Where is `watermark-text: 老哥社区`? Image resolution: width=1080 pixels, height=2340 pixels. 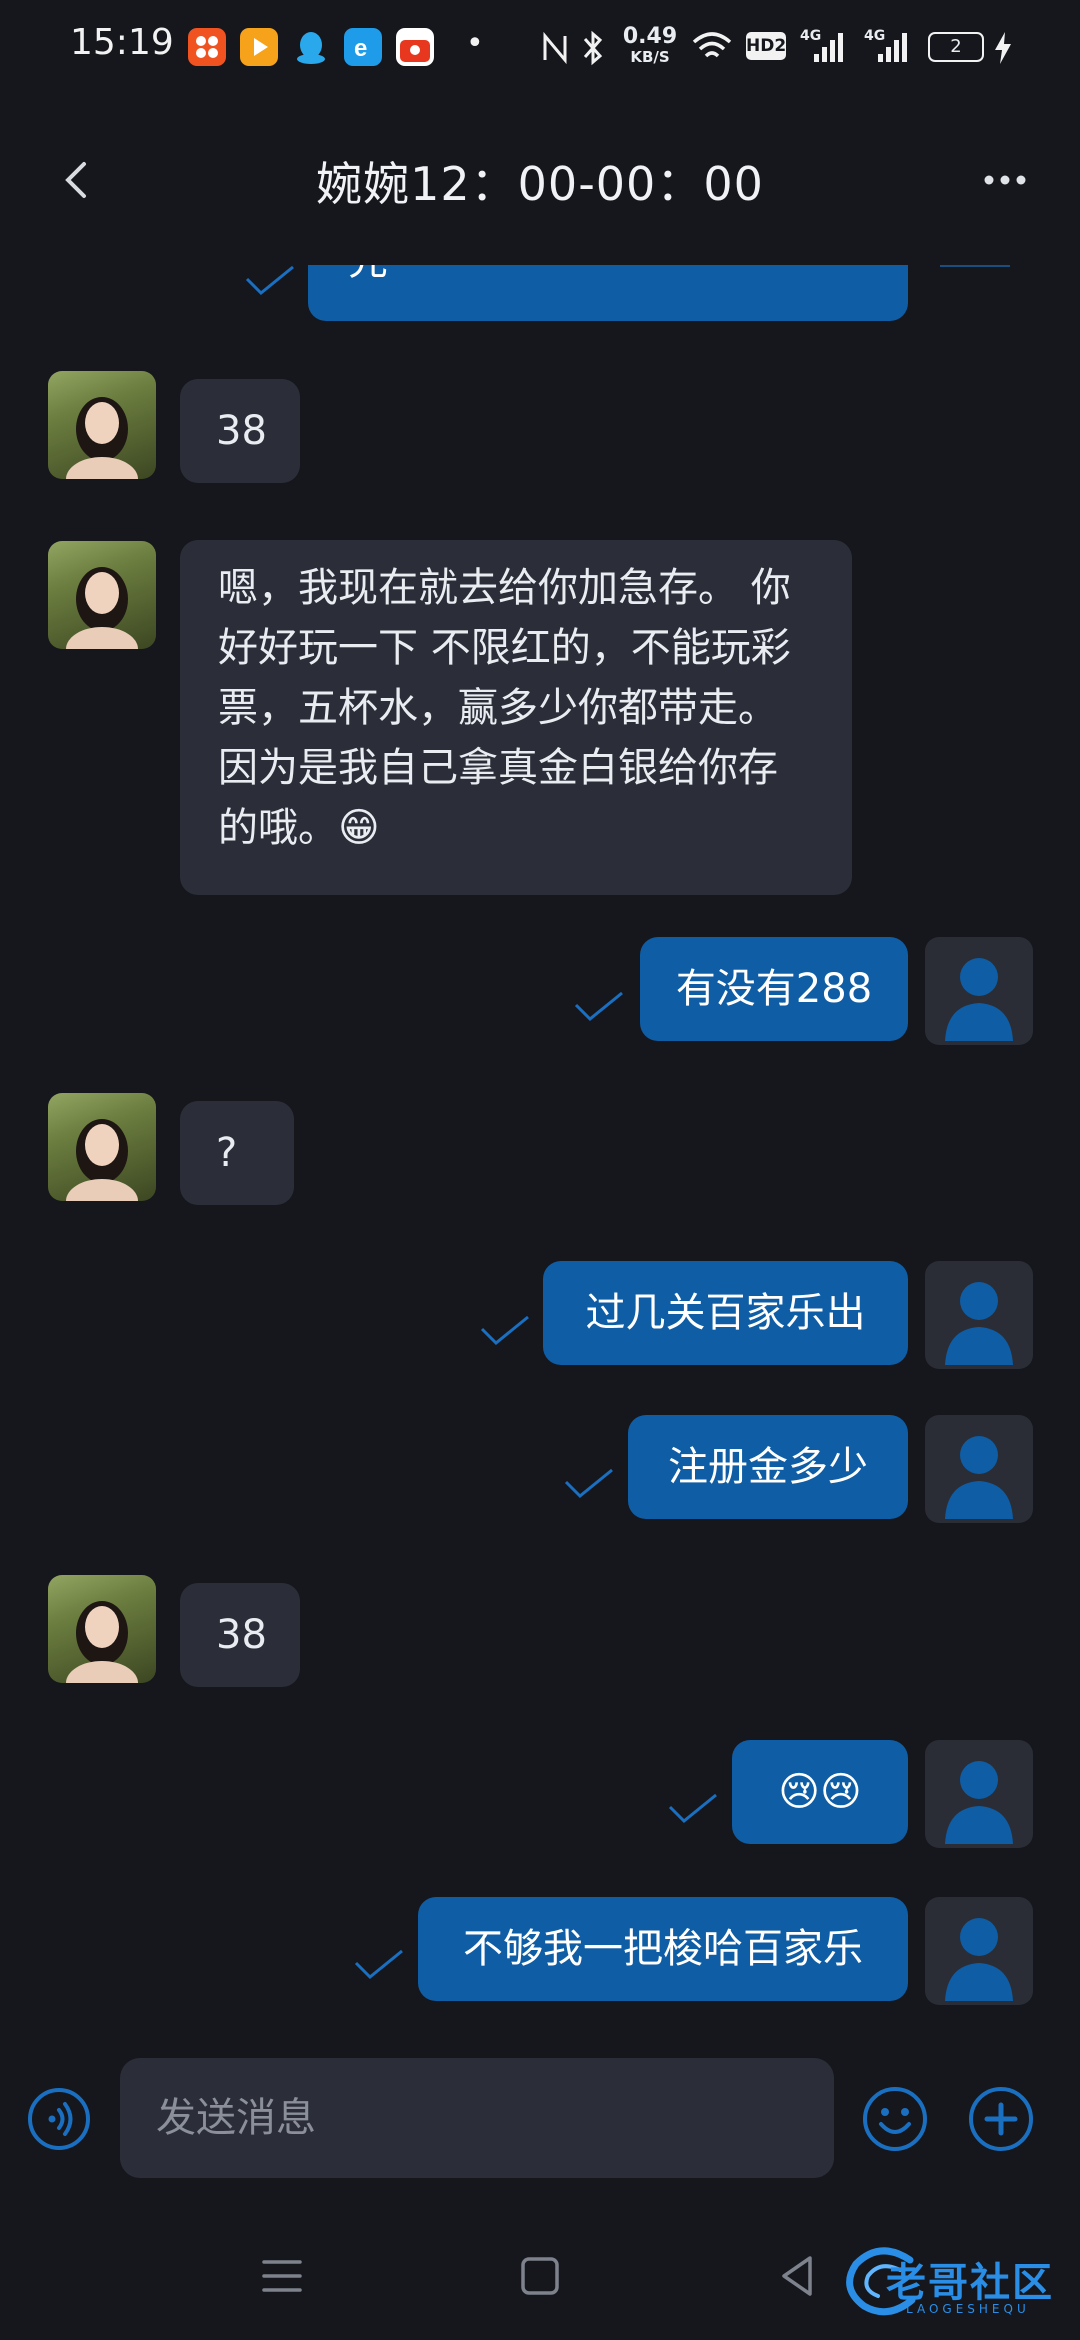
watermark-text: 老哥社区 is located at coordinates (970, 2283).